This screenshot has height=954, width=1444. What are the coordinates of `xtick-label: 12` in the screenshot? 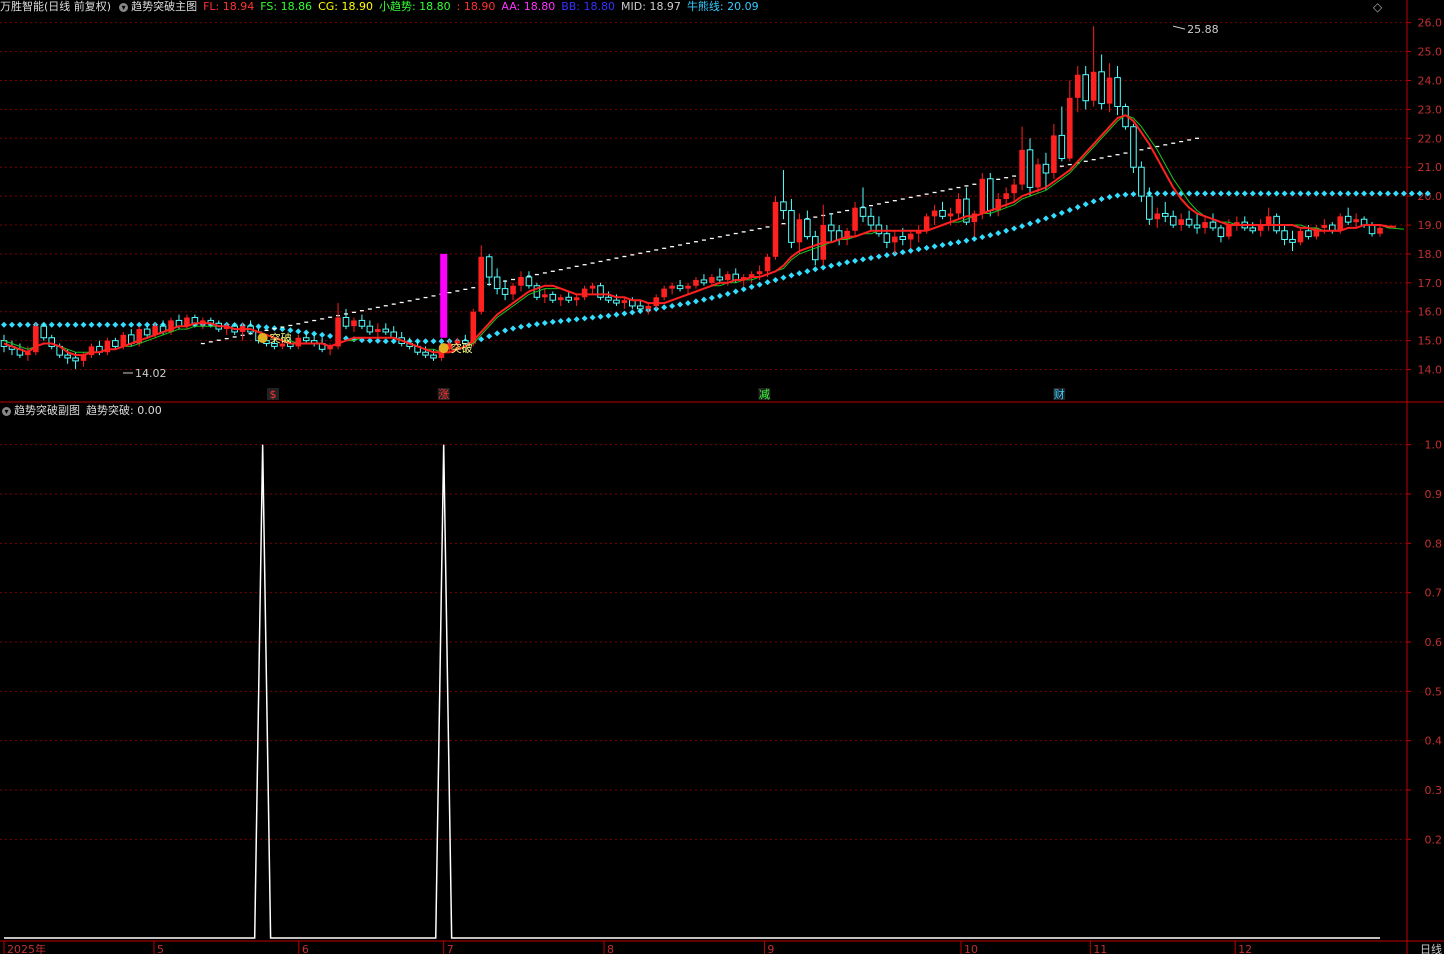 It's located at (1245, 948).